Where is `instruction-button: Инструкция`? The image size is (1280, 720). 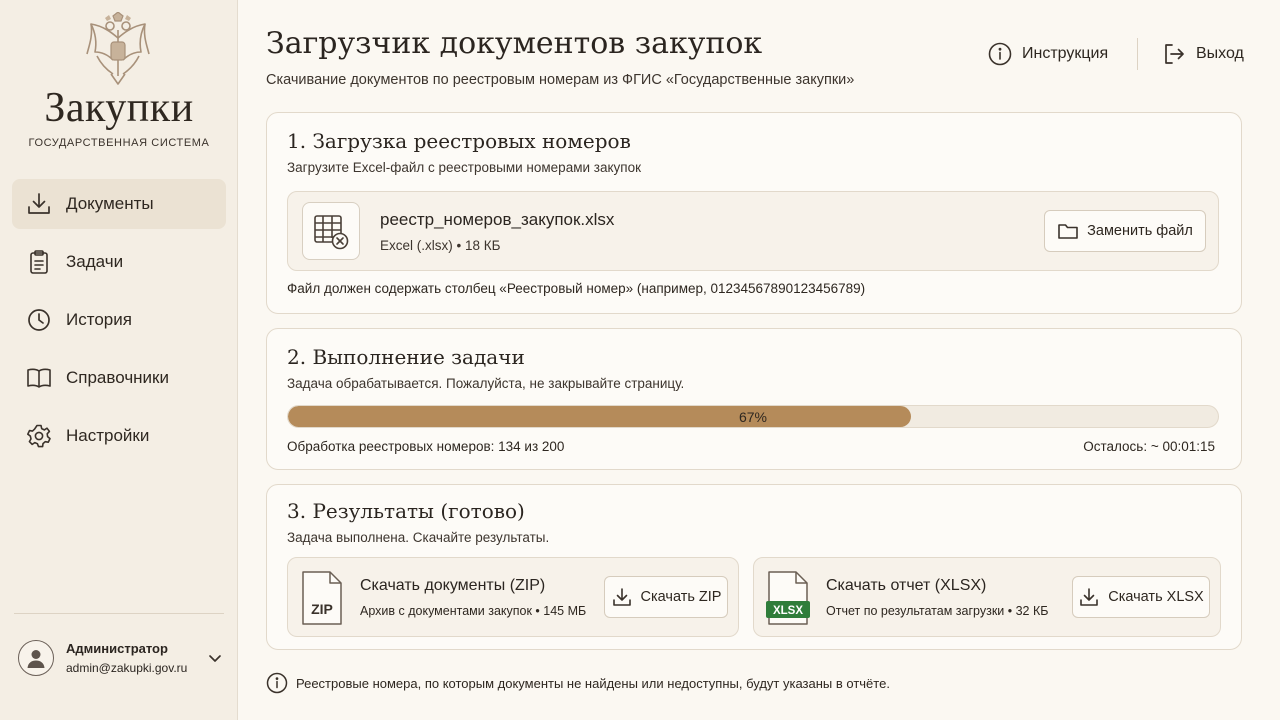 instruction-button: Инструкция is located at coordinates (1048, 54).